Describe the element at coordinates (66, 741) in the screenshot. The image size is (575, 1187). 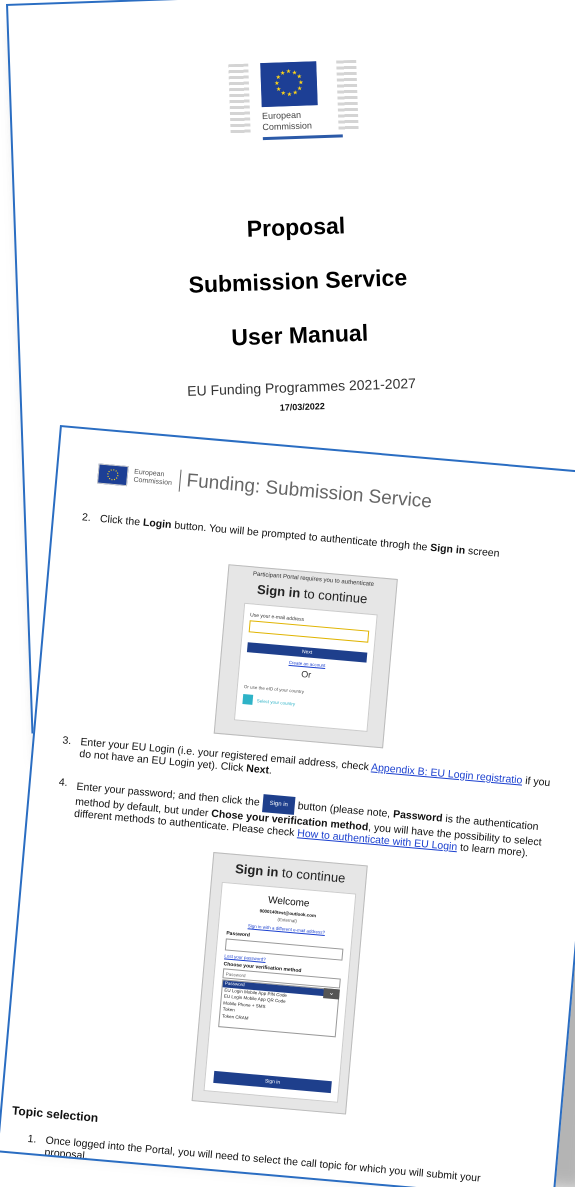
I see `step-number: 3.` at that location.